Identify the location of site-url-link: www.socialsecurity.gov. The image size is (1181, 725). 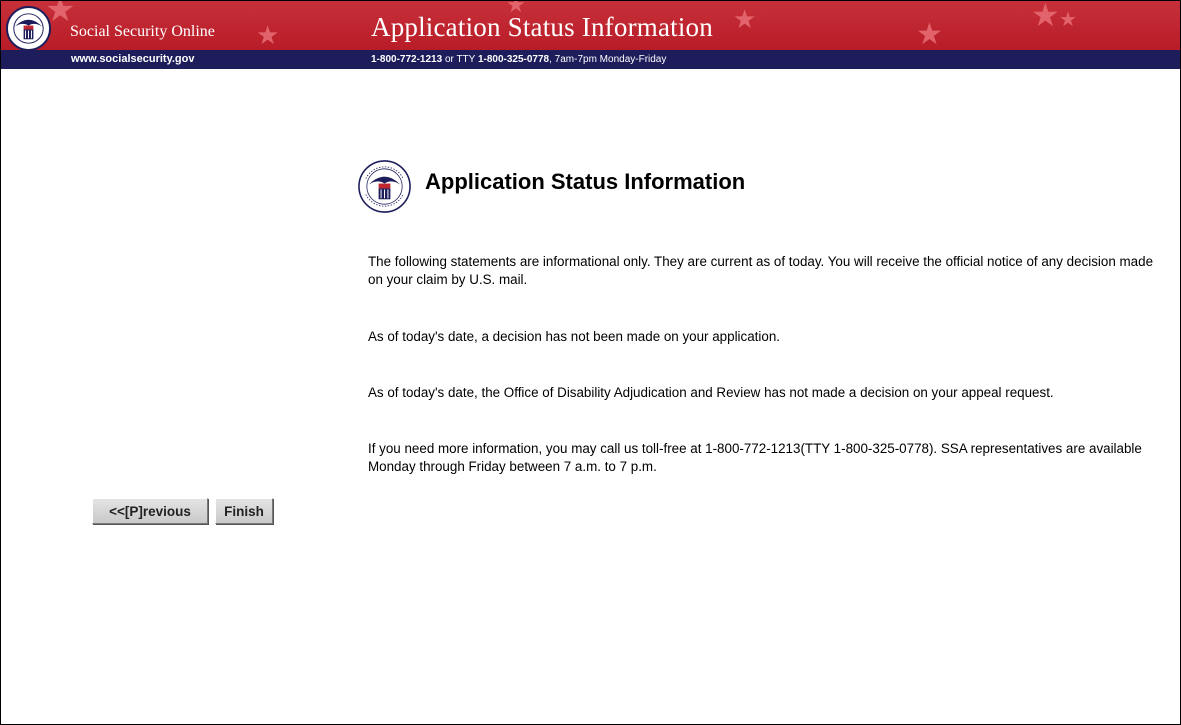
(133, 59).